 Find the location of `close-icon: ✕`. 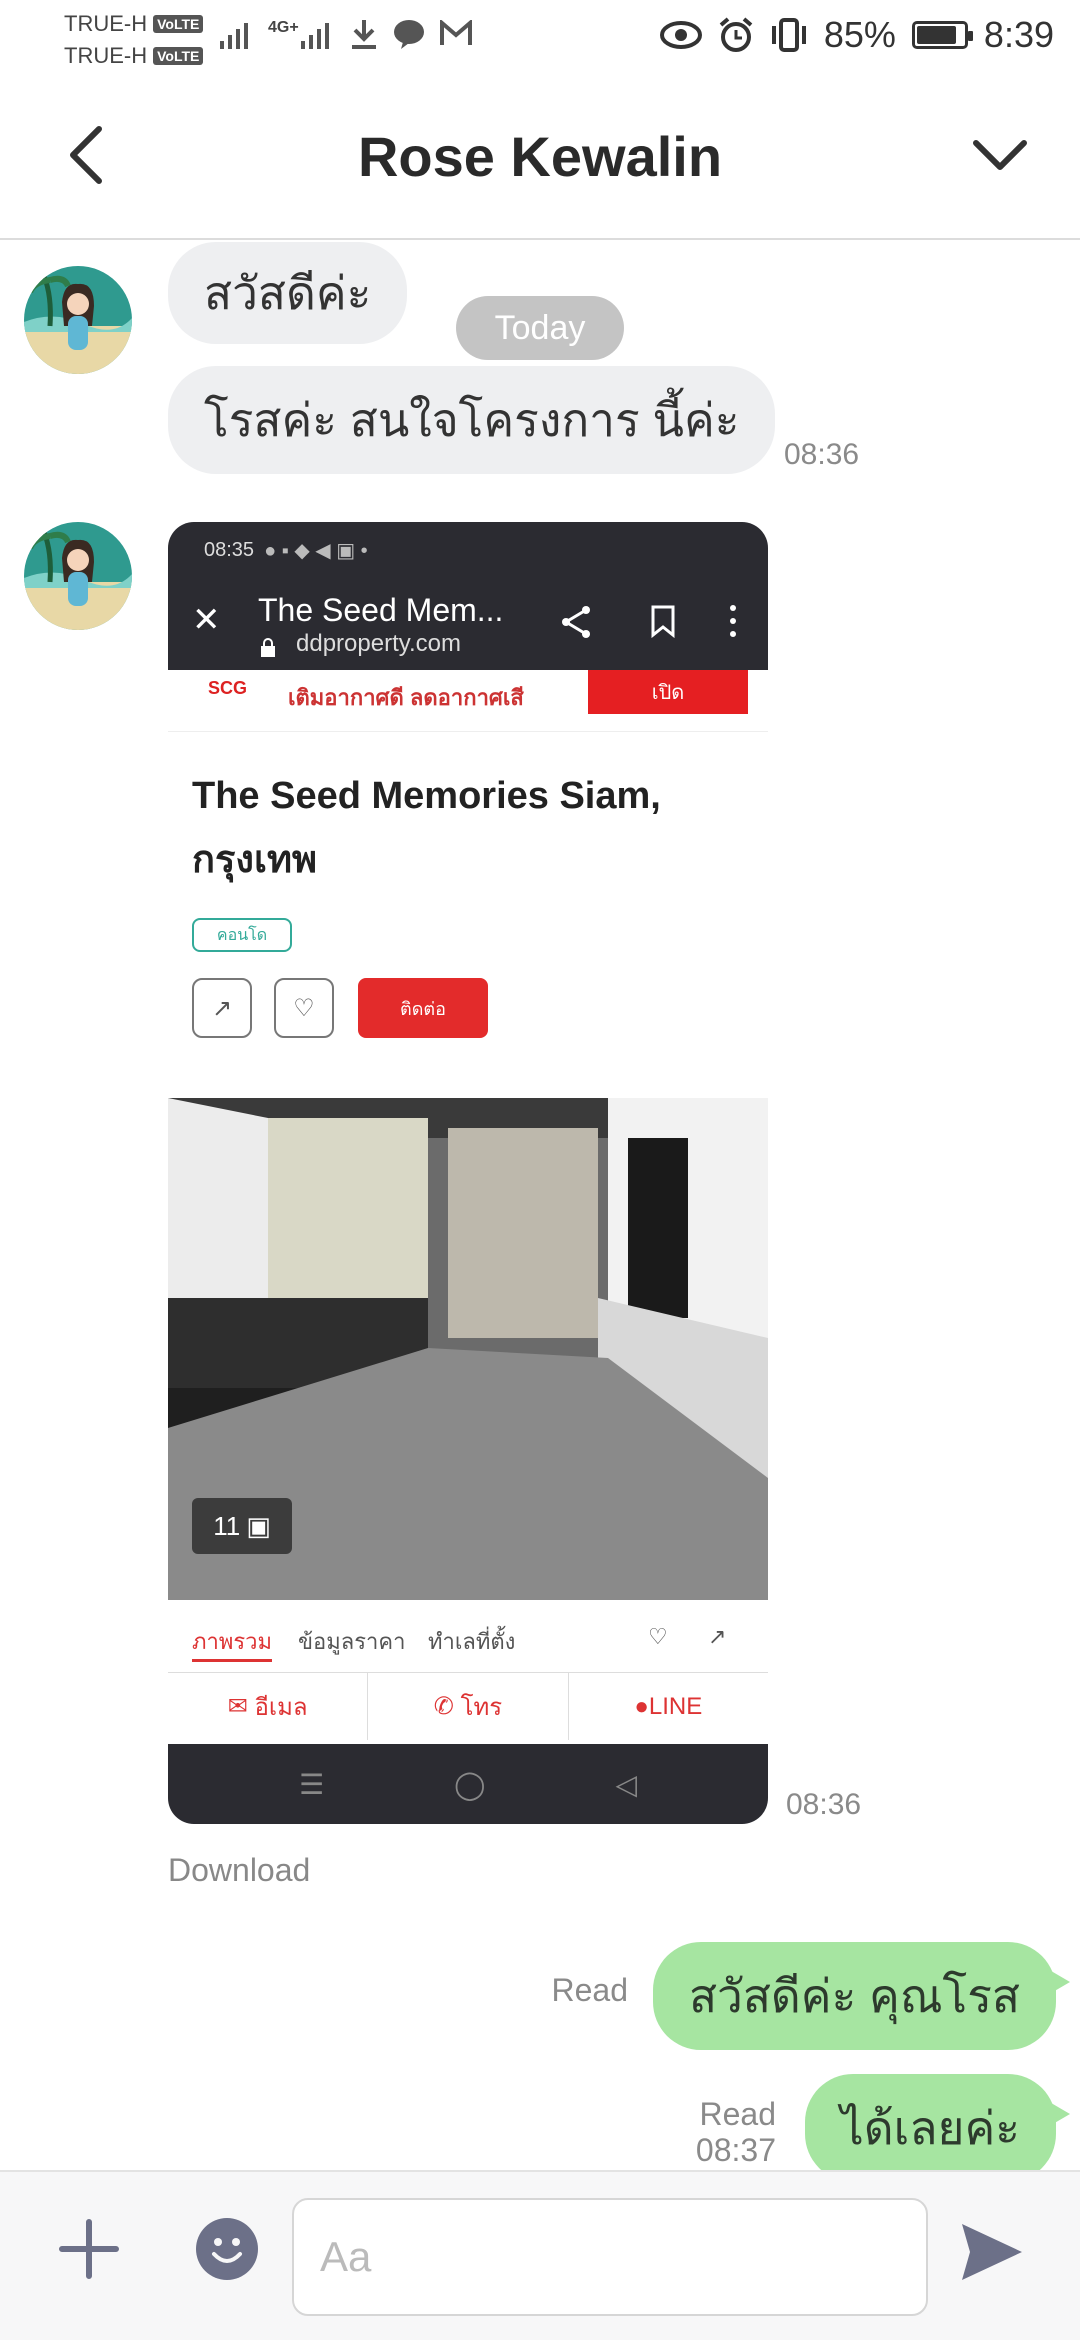

close-icon: ✕ is located at coordinates (206, 620).